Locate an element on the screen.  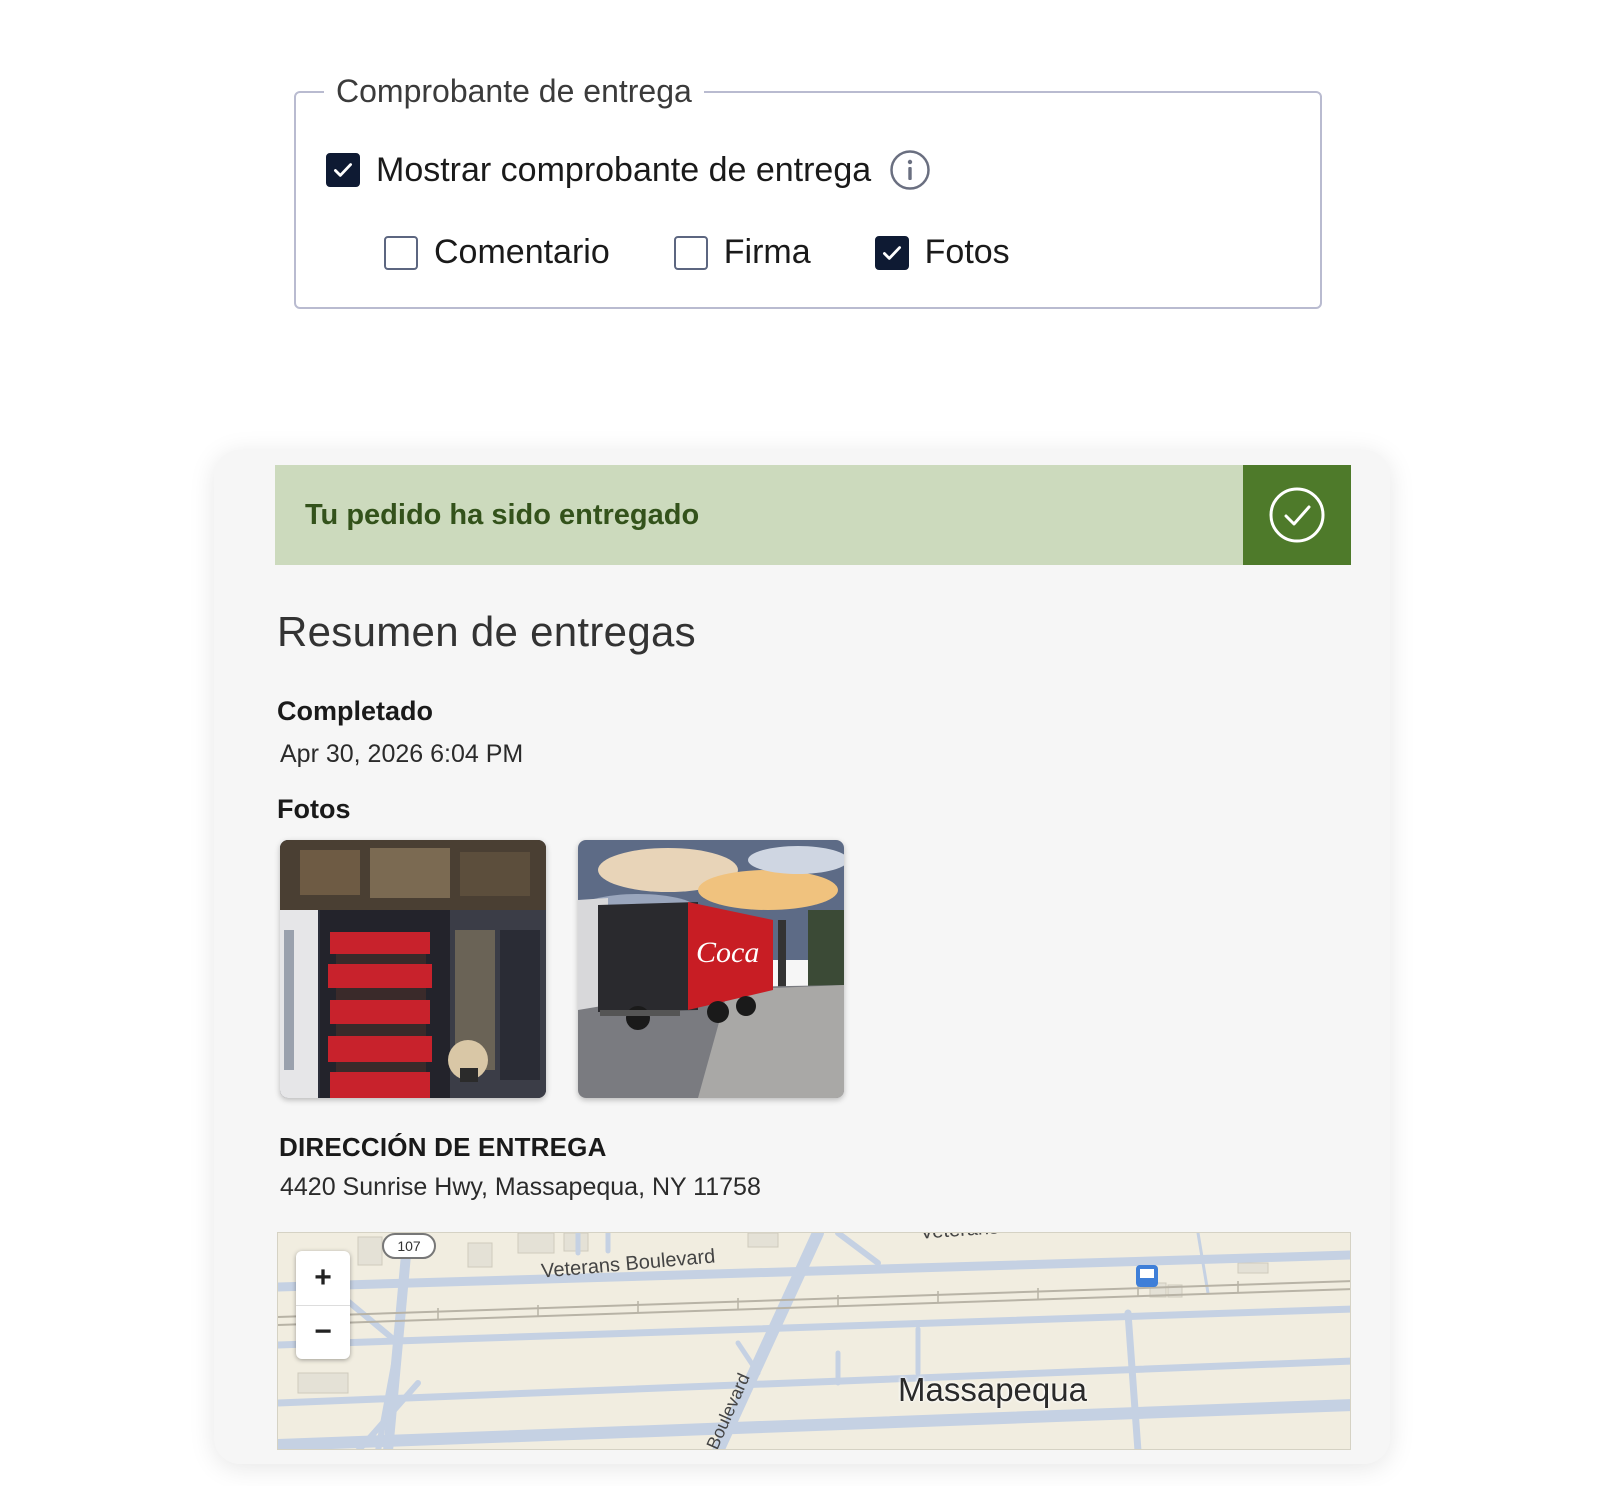
info-icon is located at coordinates (910, 170).